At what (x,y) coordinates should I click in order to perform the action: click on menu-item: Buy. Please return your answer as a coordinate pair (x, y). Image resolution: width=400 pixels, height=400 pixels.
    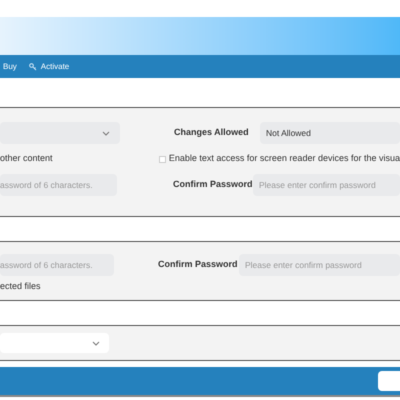
    Looking at the image, I should click on (10, 66).